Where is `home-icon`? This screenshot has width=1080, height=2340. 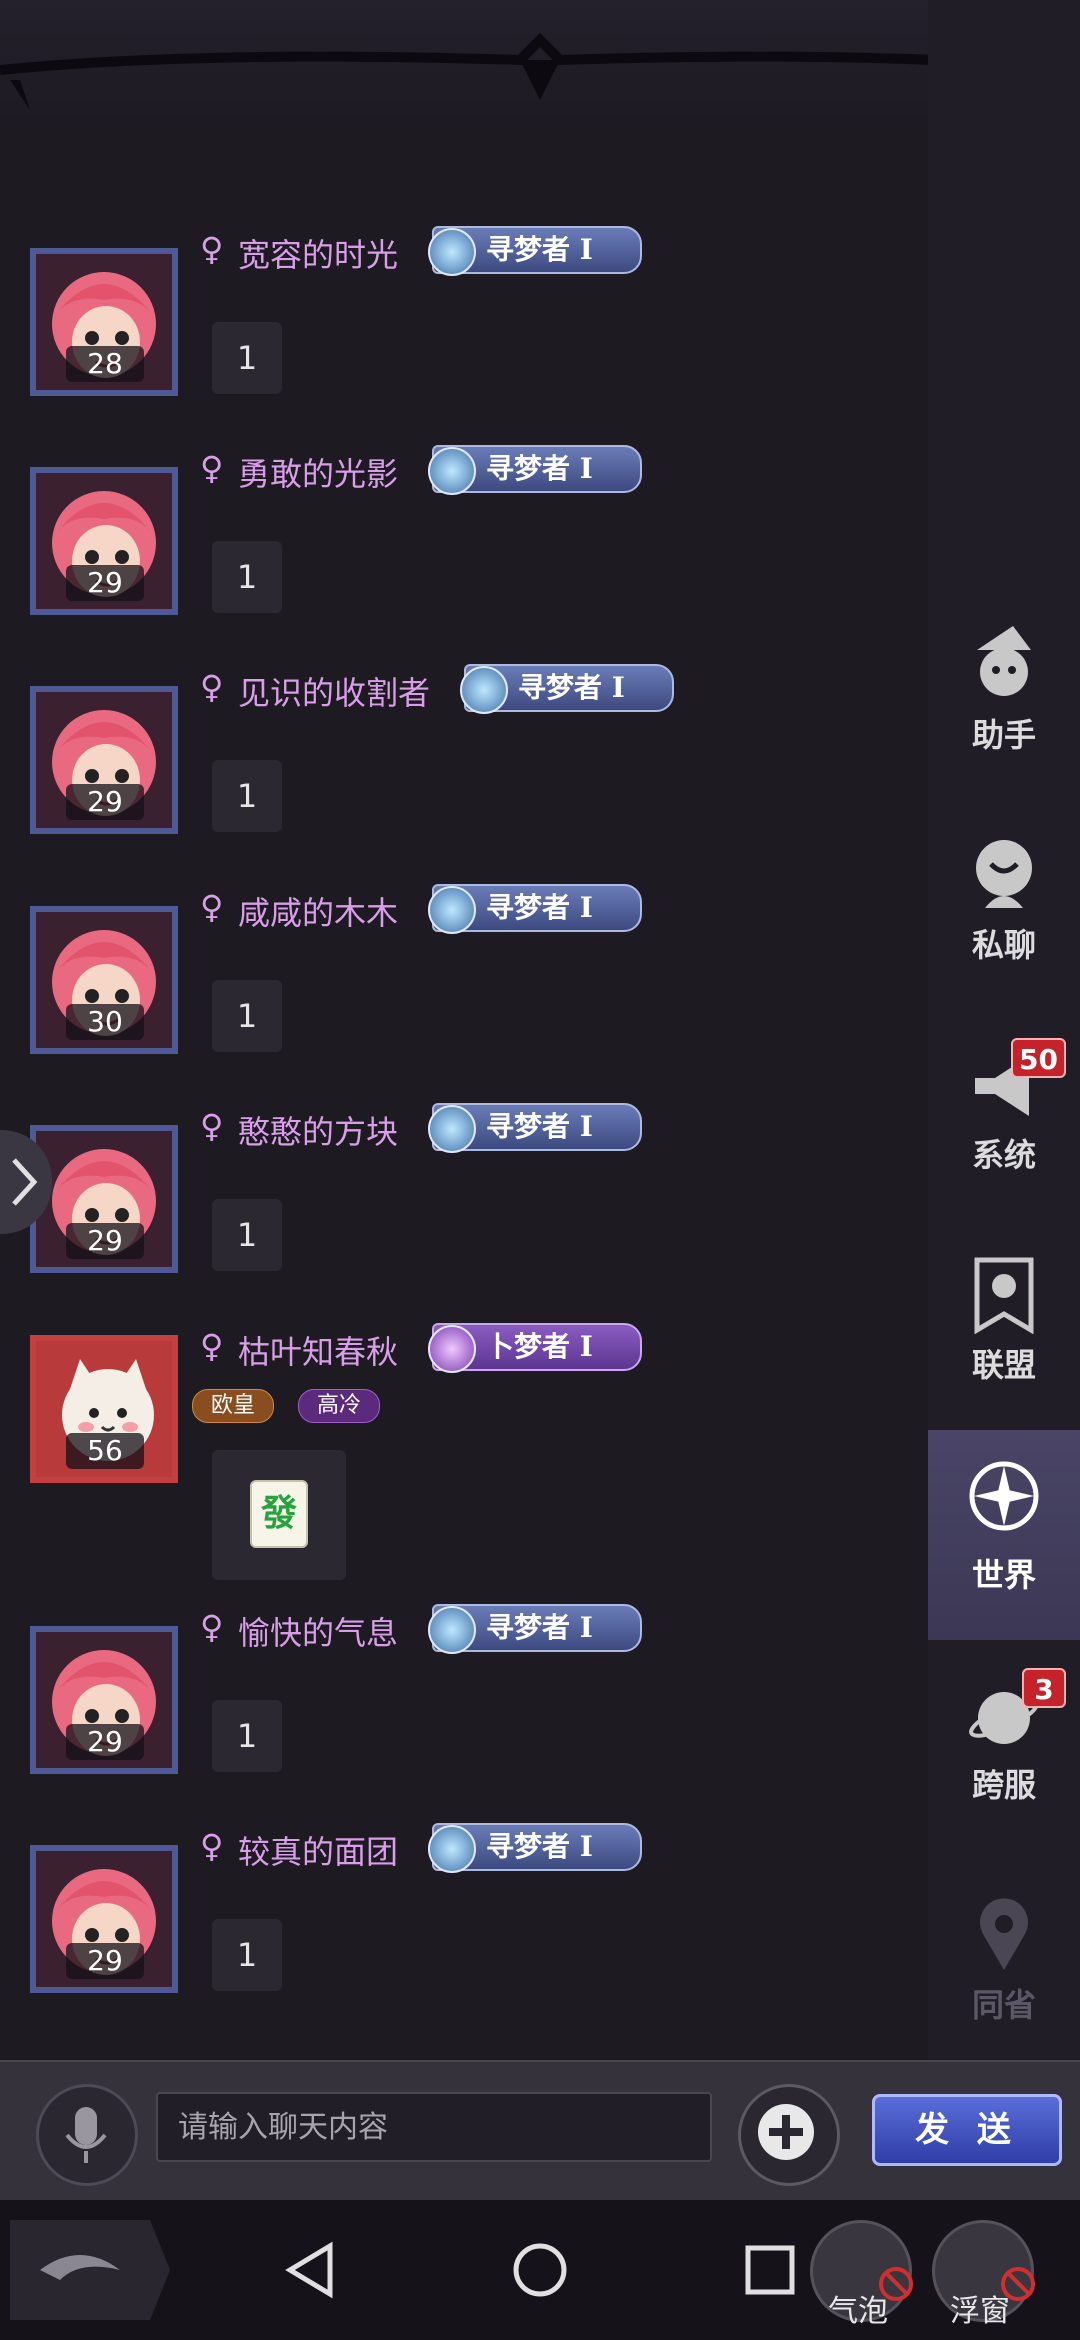 home-icon is located at coordinates (540, 2270).